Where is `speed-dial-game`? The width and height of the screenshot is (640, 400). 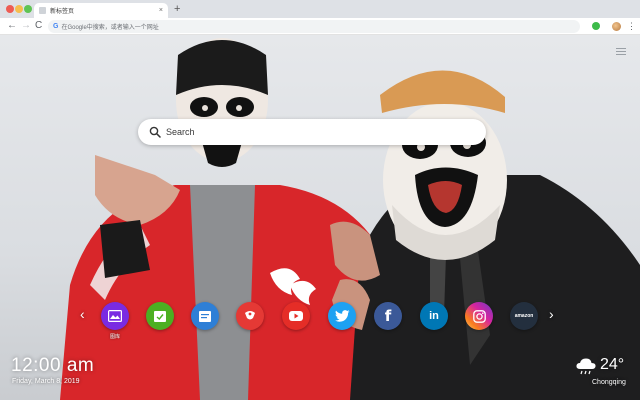
speed-dial-game is located at coordinates (250, 316).